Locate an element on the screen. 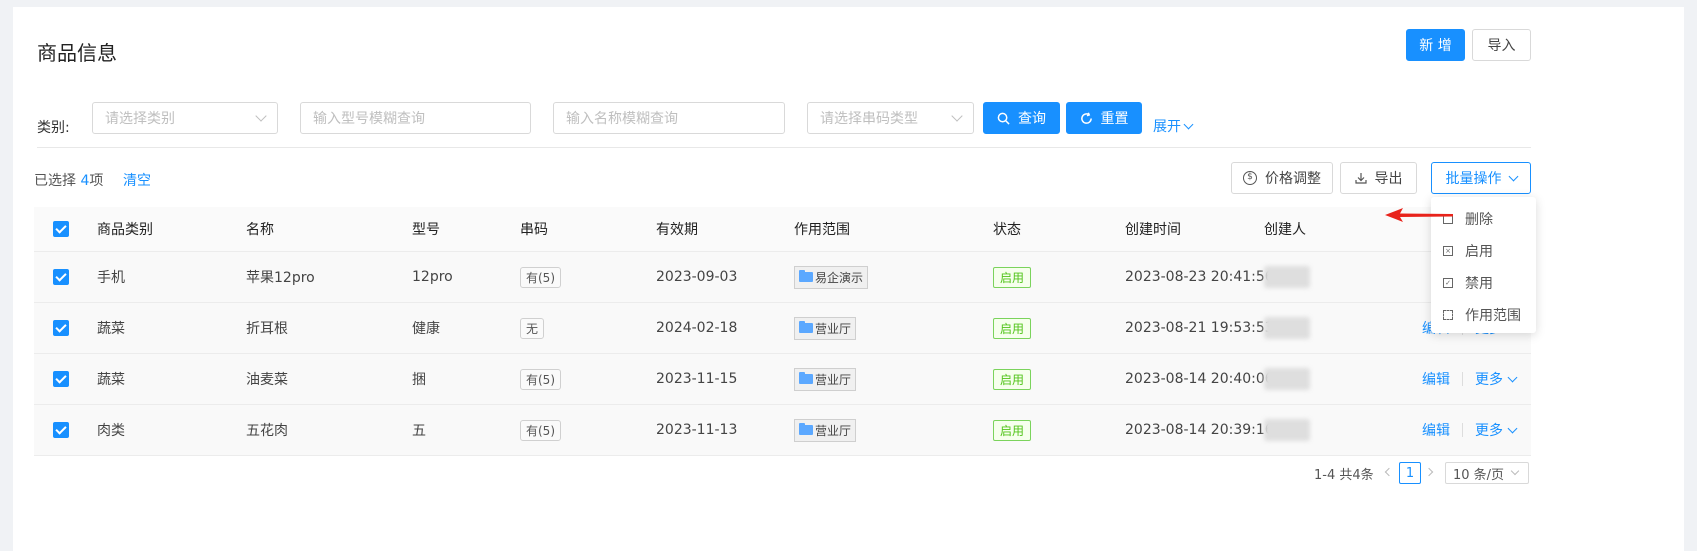 The image size is (1697, 551). serial-type-placeholder: 请选择串码类型 is located at coordinates (869, 119).